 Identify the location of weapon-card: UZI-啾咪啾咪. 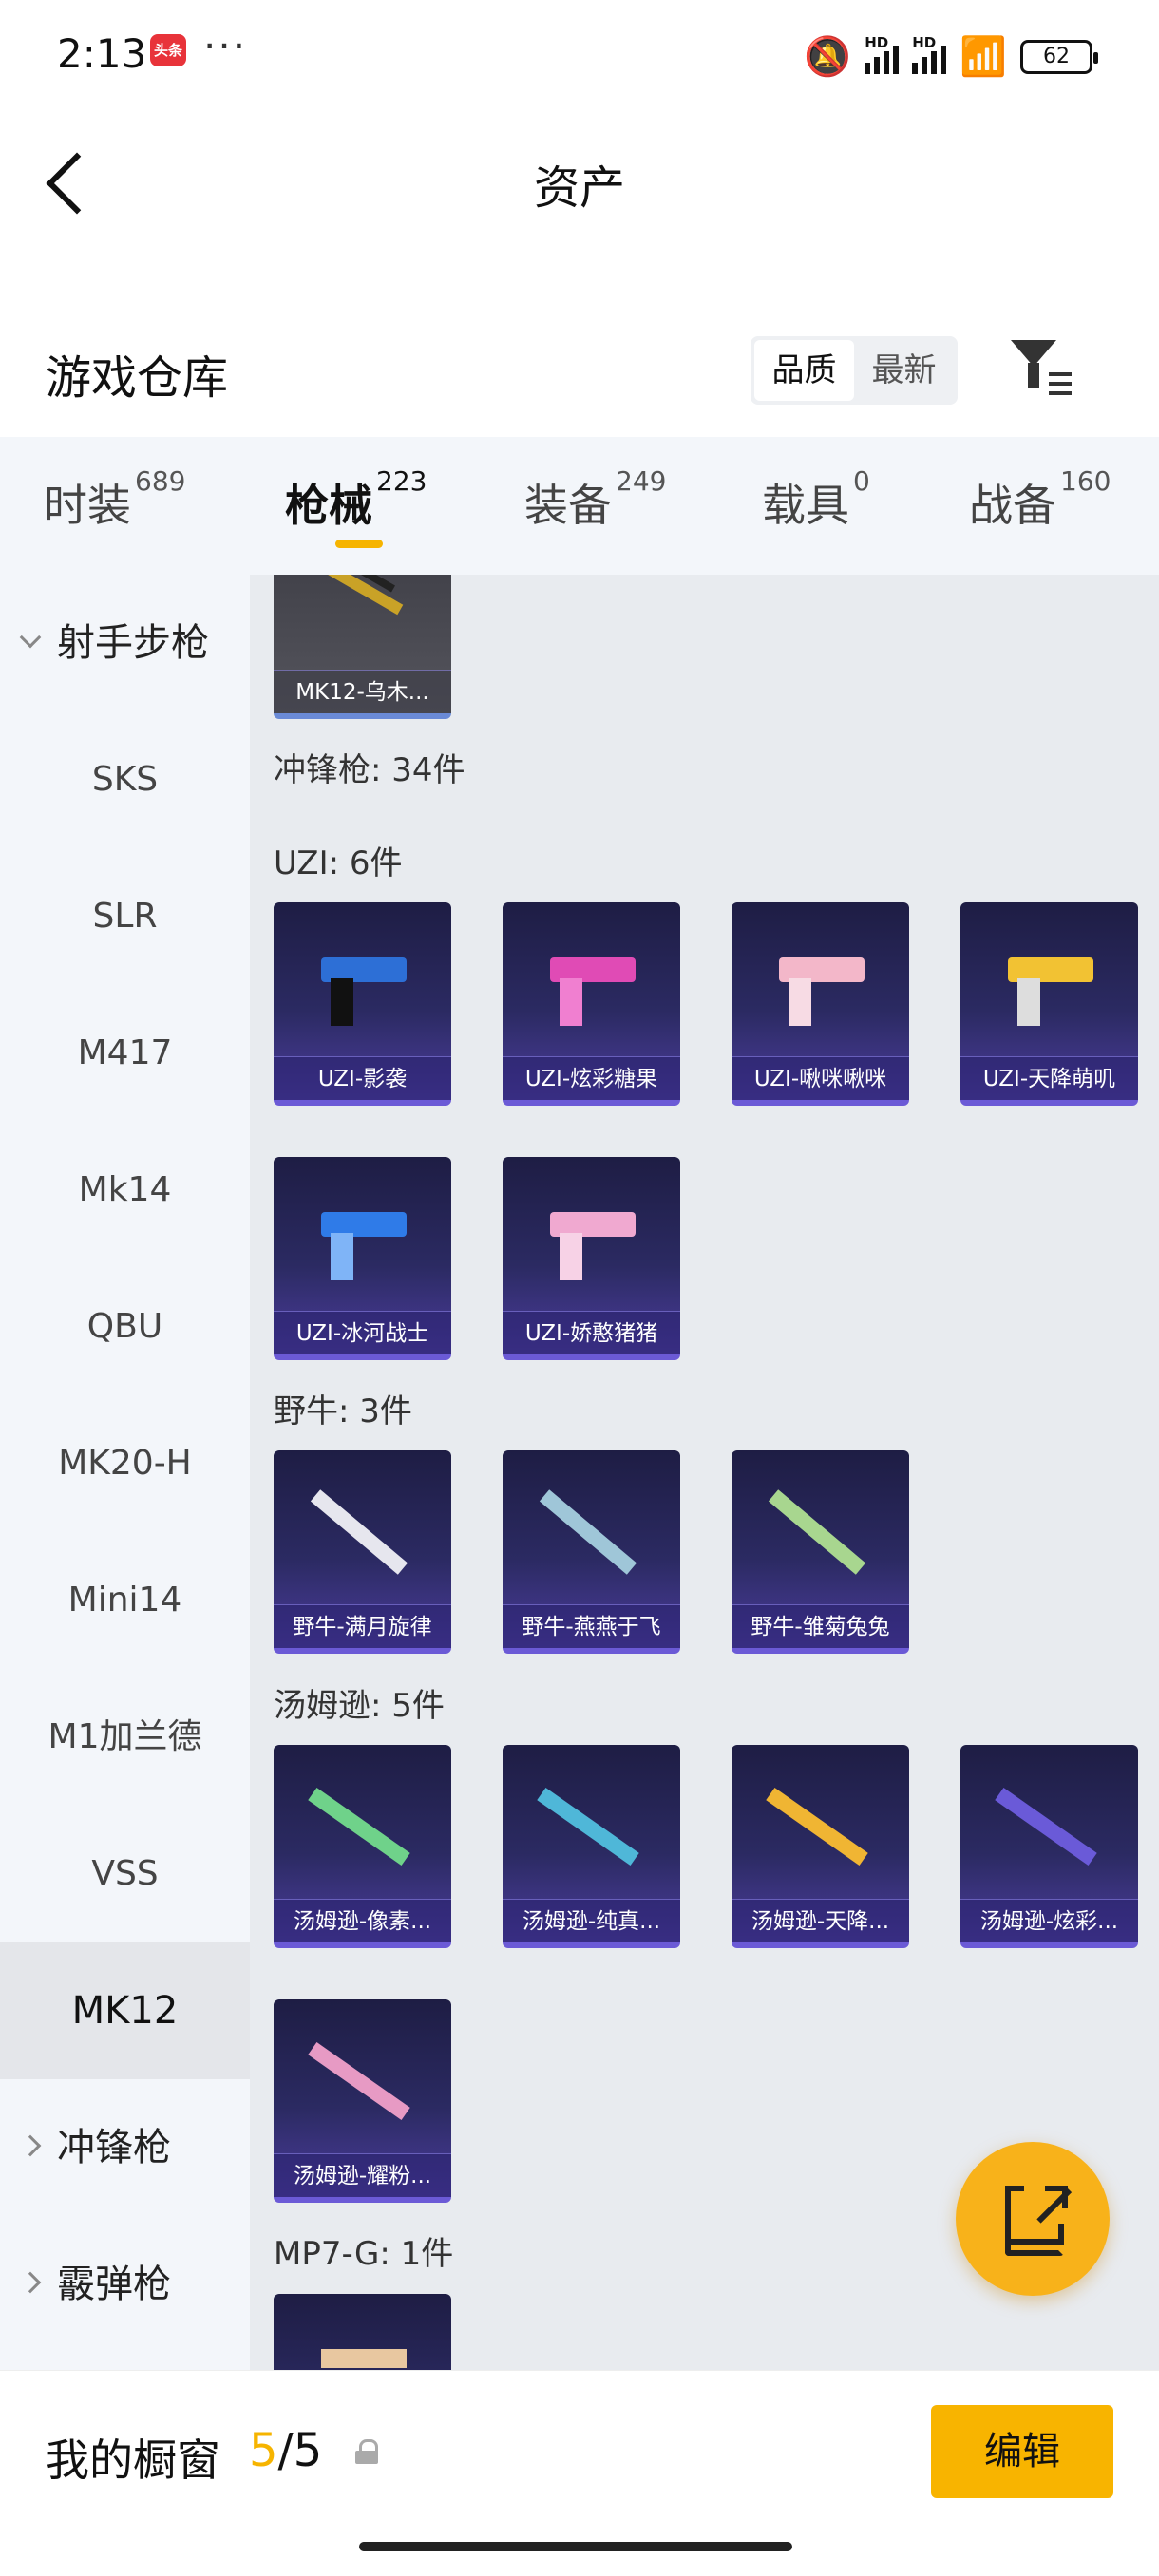
(820, 1004).